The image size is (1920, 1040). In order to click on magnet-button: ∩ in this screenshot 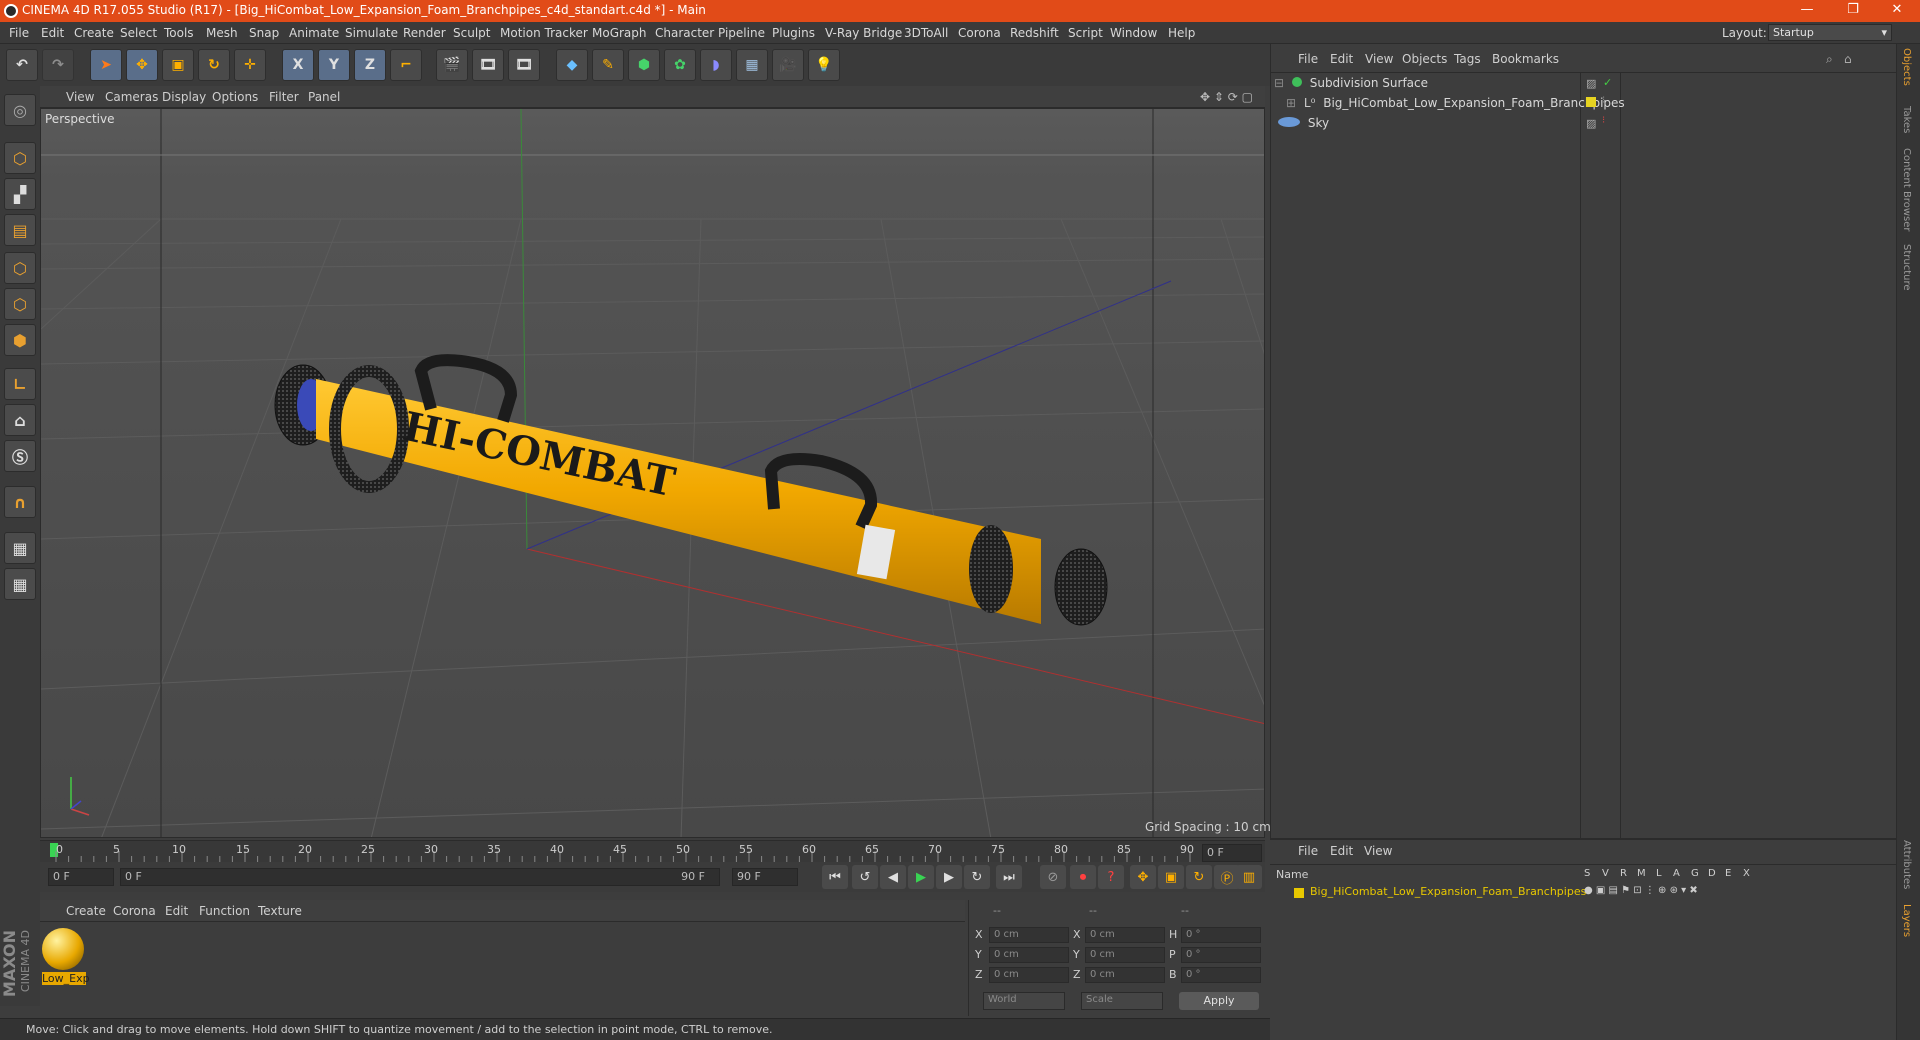, I will do `click(20, 502)`.